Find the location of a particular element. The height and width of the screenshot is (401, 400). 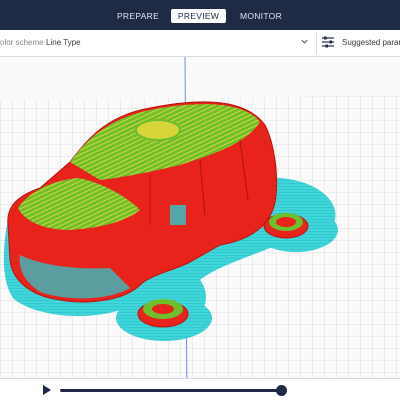

layer-timeline is located at coordinates (200, 389).